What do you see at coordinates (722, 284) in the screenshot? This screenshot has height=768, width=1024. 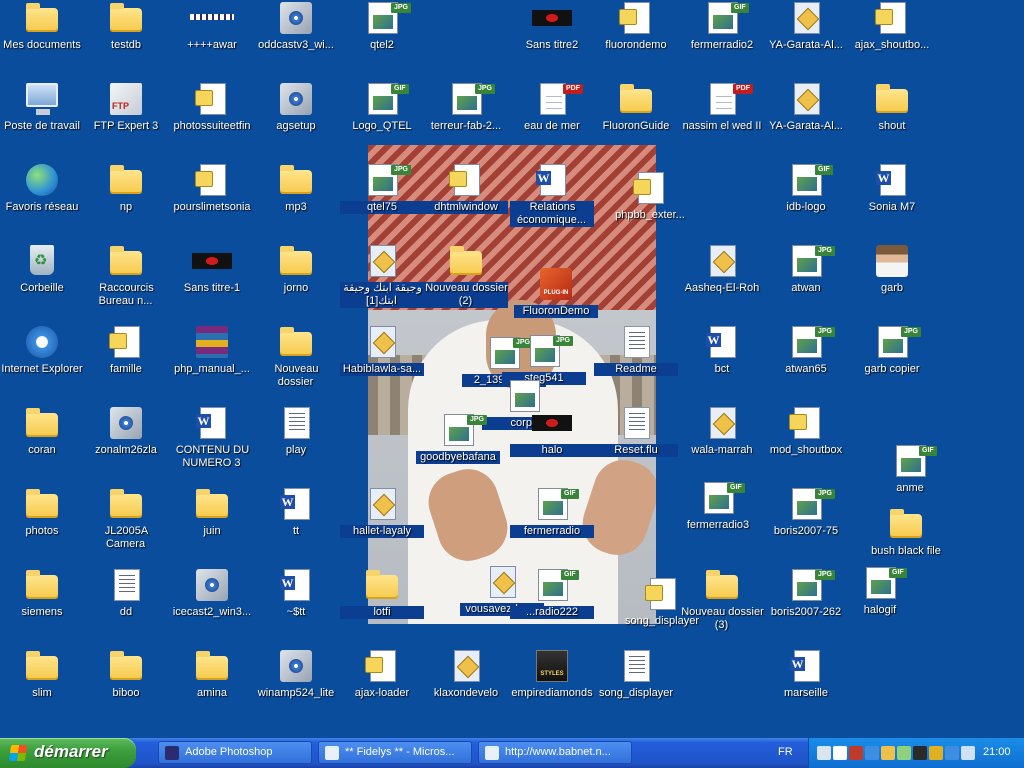 I see `desktop-icon: Aasheq-El-Roh` at bounding box center [722, 284].